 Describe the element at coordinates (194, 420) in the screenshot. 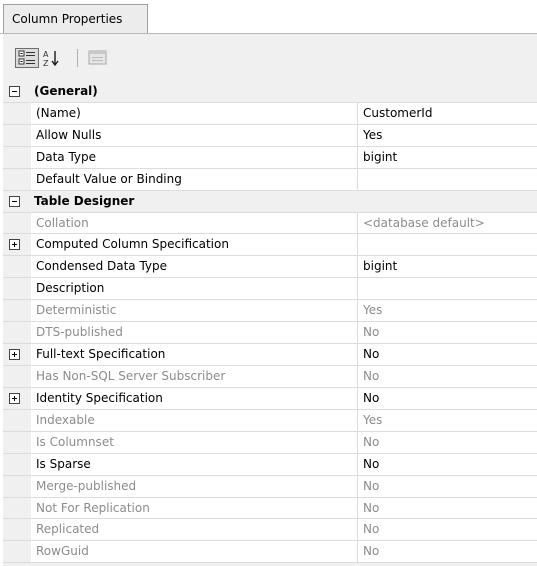

I see `property-name: Indexable` at that location.